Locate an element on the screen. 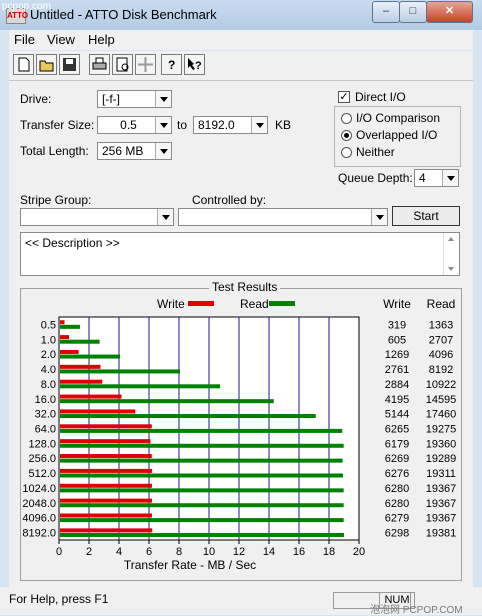 The height and width of the screenshot is (616, 482). watermark-bottom: 泡泡网 PCPOP.COM is located at coordinates (416, 610).